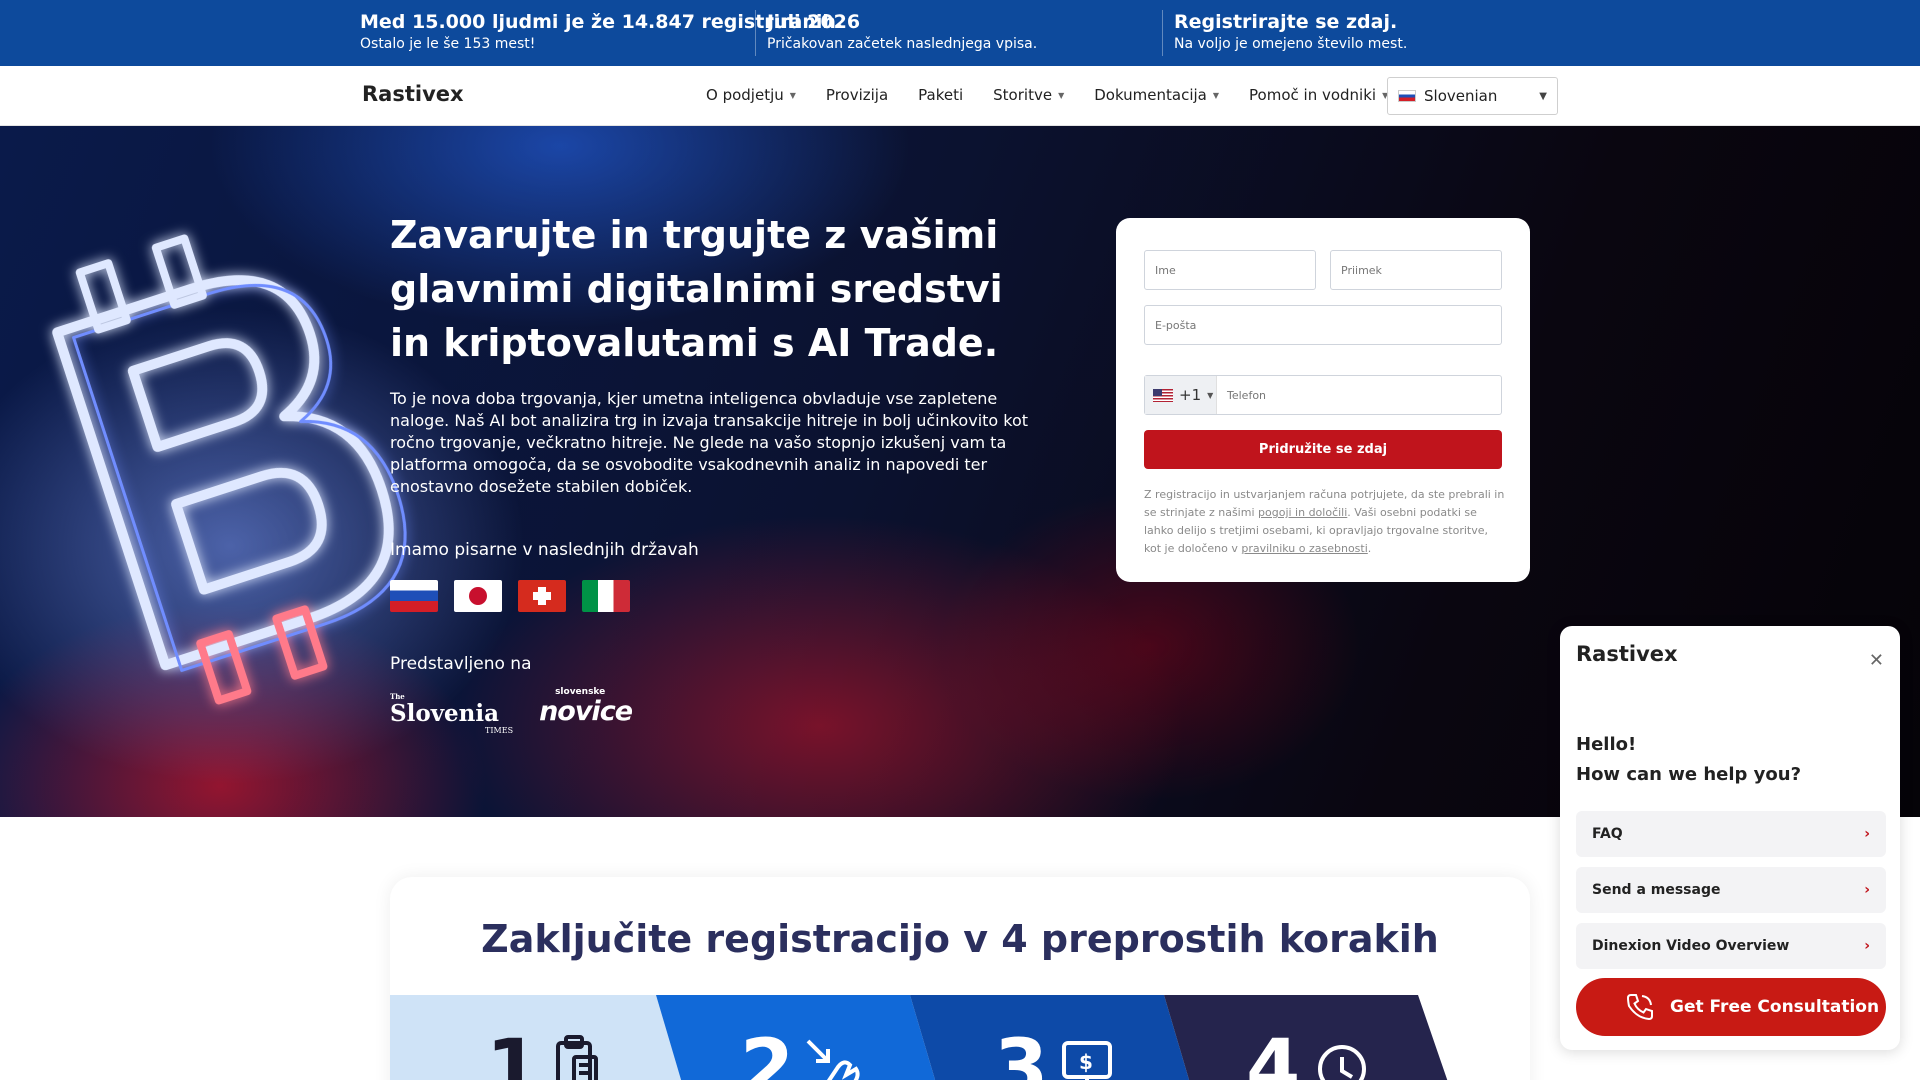  I want to click on country-code: +1, so click(1190, 395).